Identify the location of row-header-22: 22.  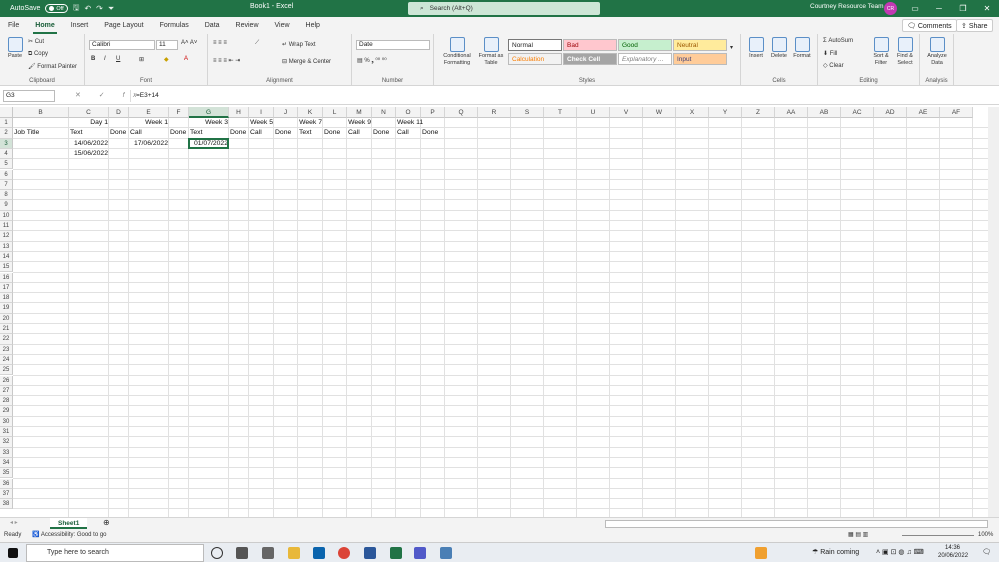
(6, 339).